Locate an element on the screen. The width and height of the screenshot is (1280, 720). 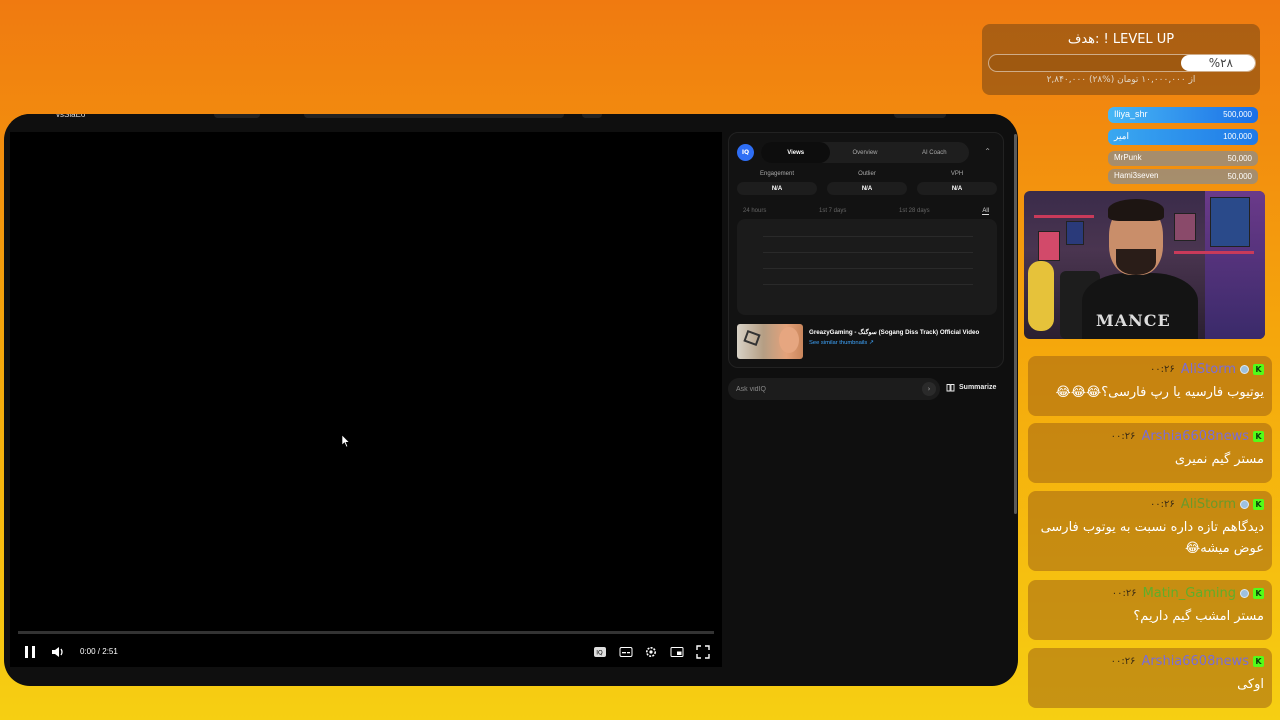
tab-ai-coach: AI Coach is located at coordinates (934, 152).